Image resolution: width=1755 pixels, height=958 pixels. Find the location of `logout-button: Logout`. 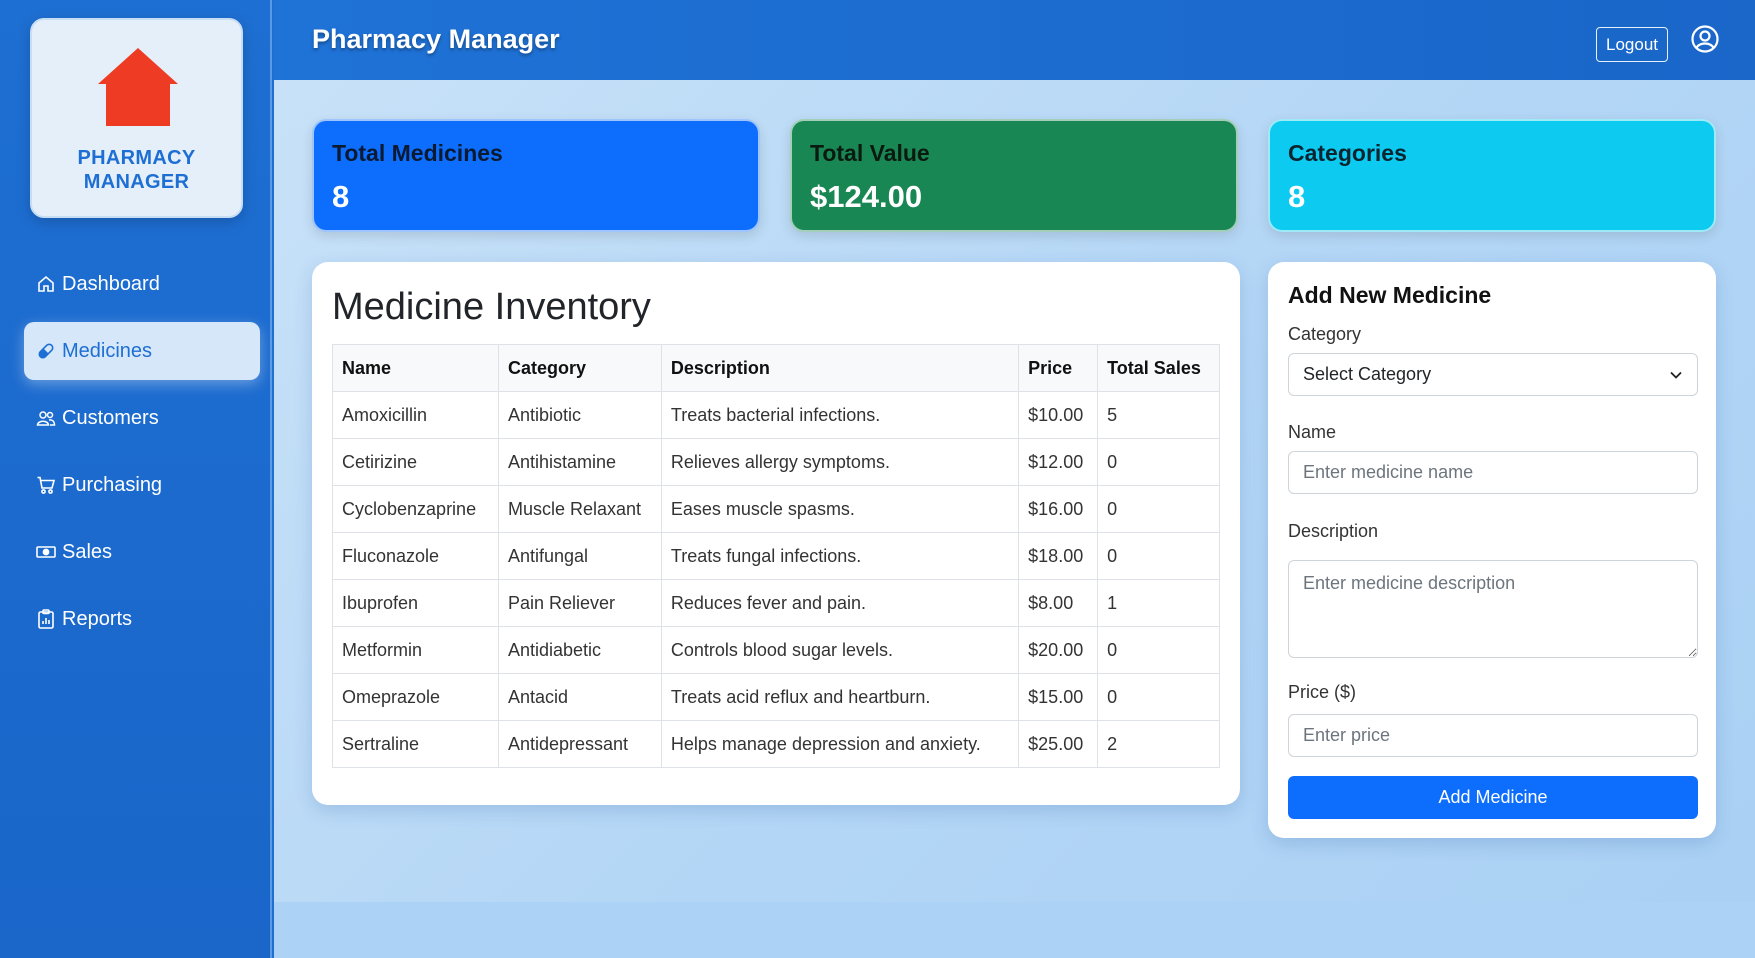

logout-button: Logout is located at coordinates (1632, 44).